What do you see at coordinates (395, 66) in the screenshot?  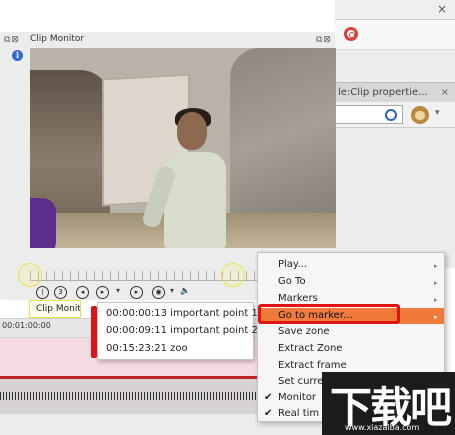 I see `background-panel` at bounding box center [395, 66].